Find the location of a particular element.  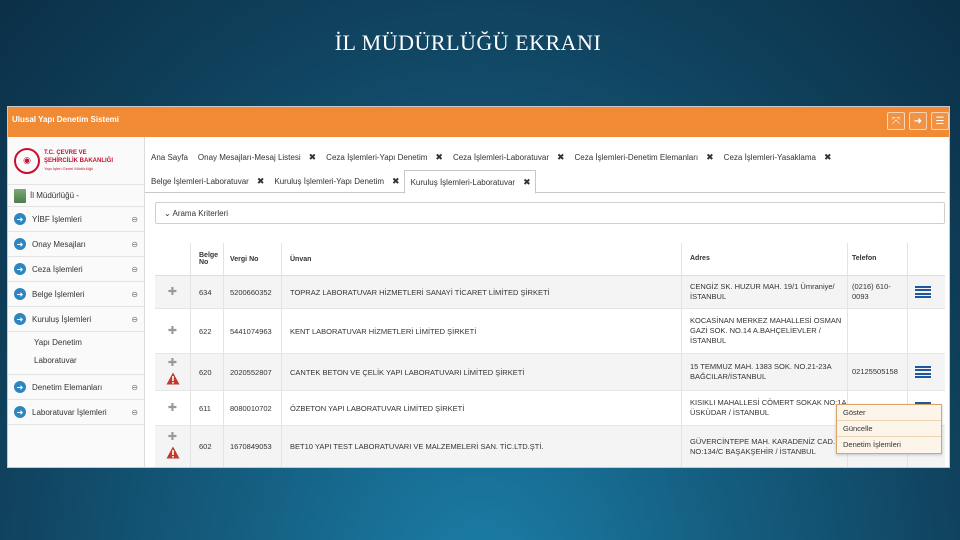

cell-telefon: (0216) 610-0093 is located at coordinates (878, 292).